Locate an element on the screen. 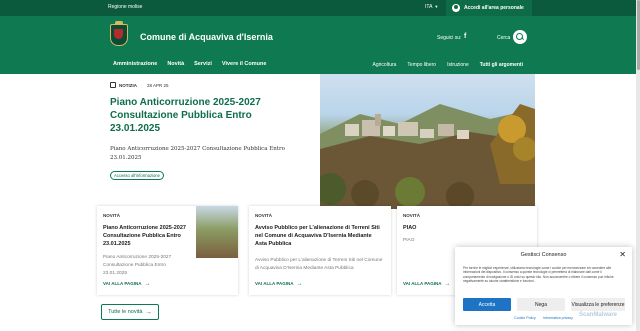 The width and height of the screenshot is (640, 331). privacy-link: Informativa privacy is located at coordinates (558, 318).